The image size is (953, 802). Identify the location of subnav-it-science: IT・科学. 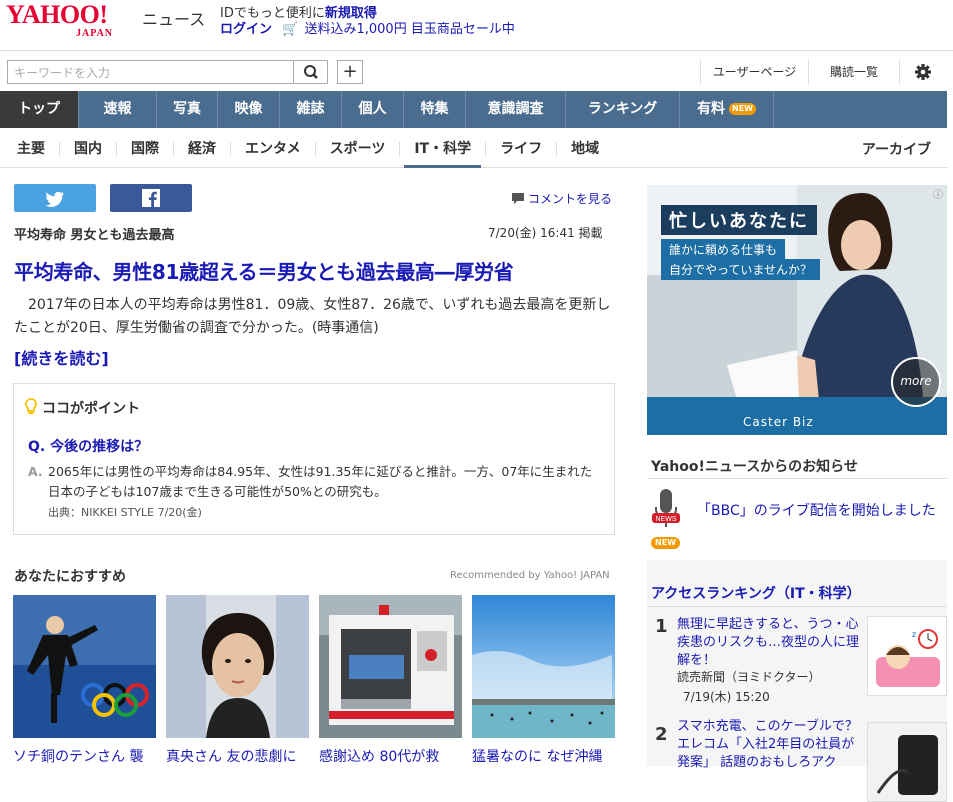
(443, 154).